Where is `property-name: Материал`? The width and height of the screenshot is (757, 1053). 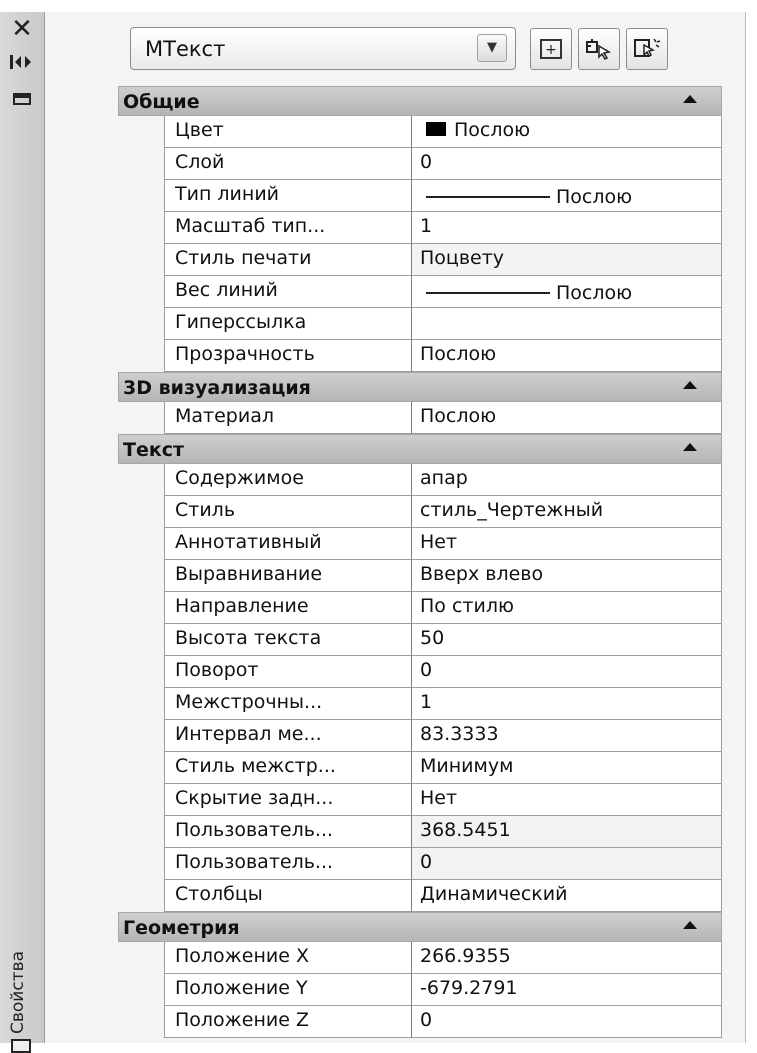 property-name: Материал is located at coordinates (288, 418).